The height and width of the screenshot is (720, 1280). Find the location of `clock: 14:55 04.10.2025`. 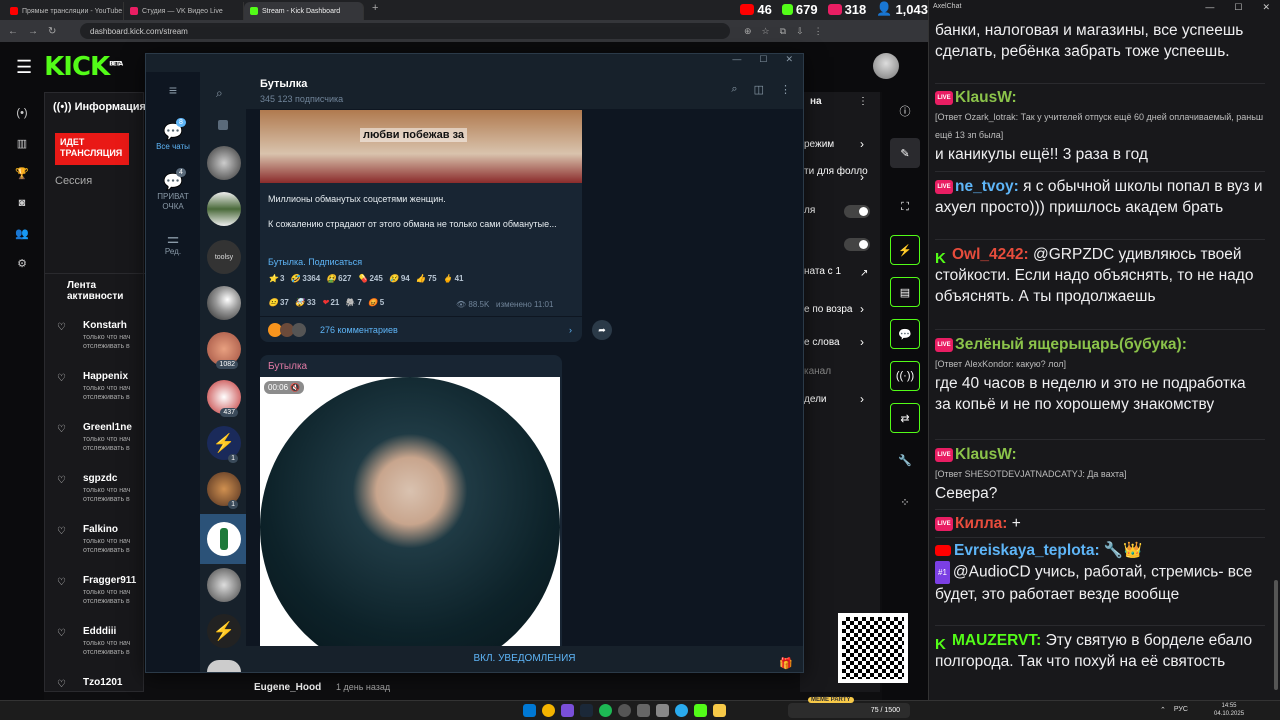

clock: 14:55 04.10.2025 is located at coordinates (1229, 710).